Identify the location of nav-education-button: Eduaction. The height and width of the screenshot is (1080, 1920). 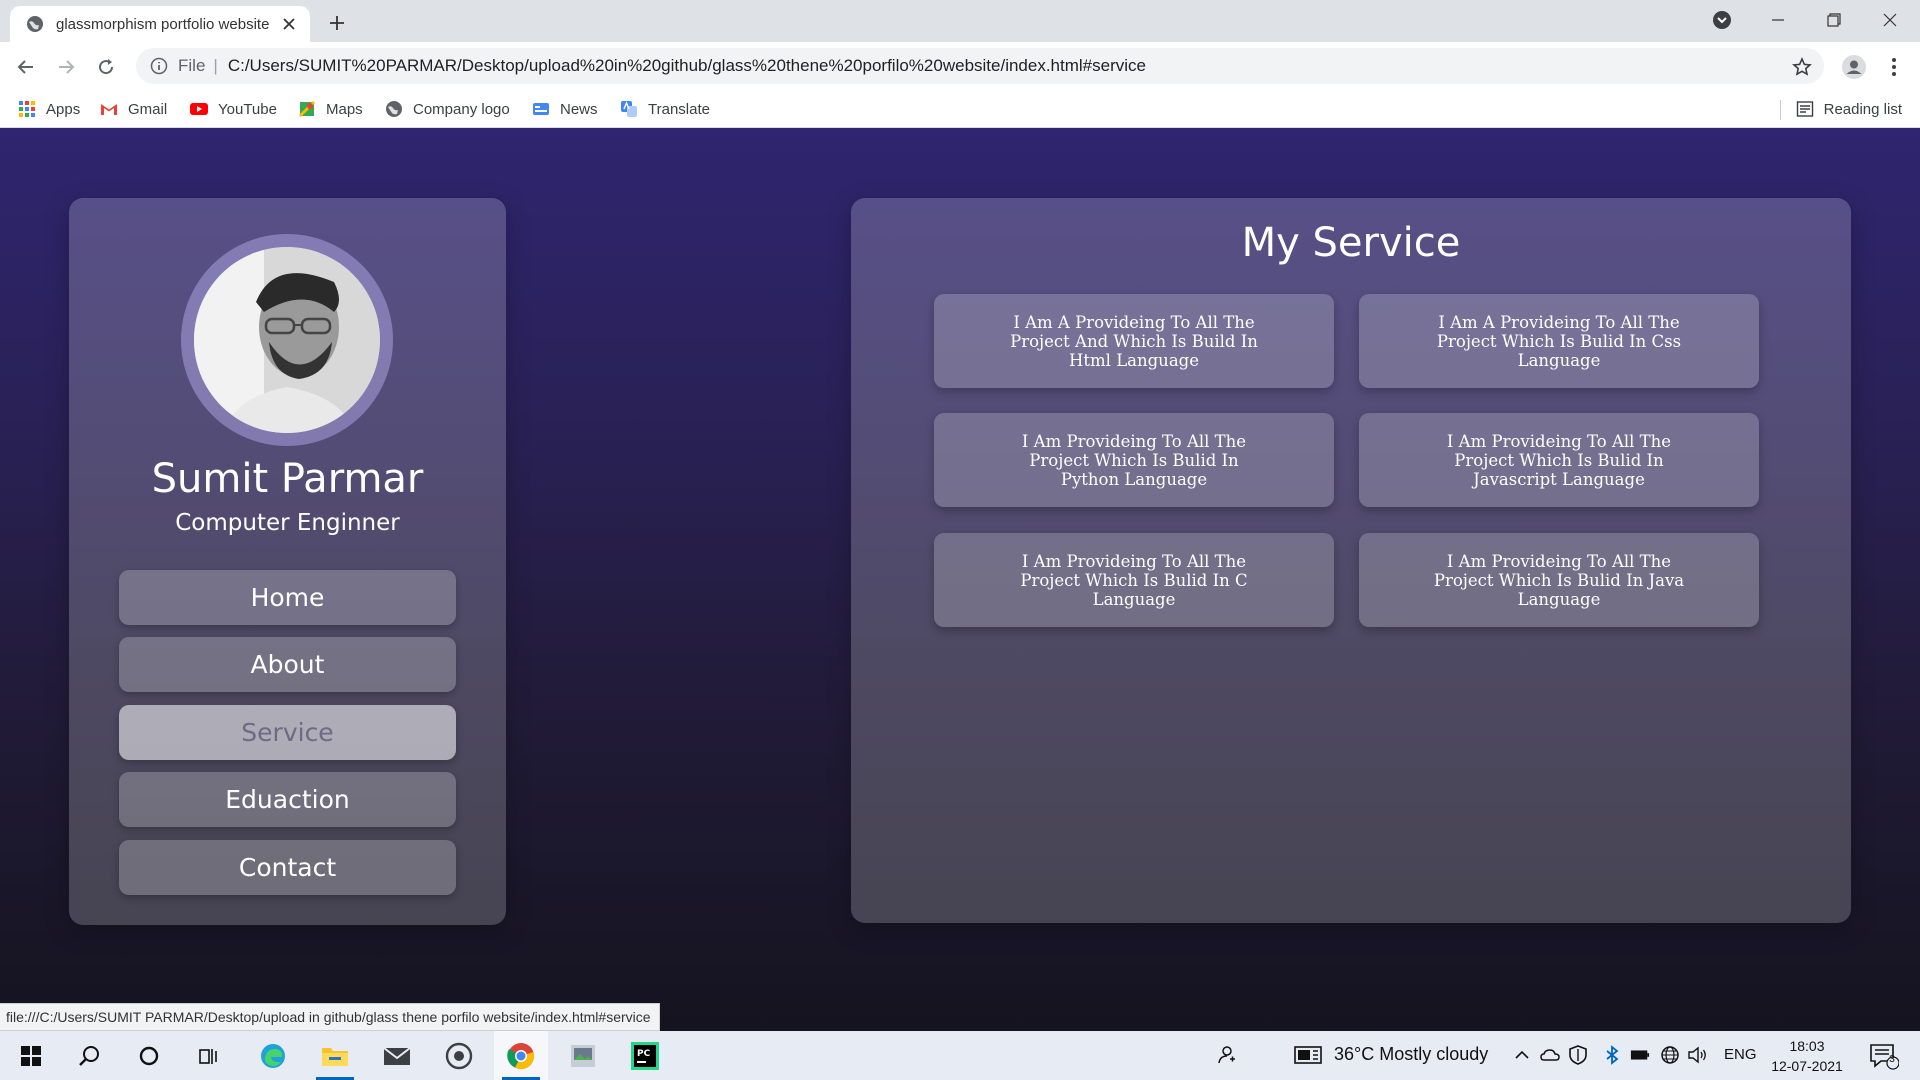
(287, 799).